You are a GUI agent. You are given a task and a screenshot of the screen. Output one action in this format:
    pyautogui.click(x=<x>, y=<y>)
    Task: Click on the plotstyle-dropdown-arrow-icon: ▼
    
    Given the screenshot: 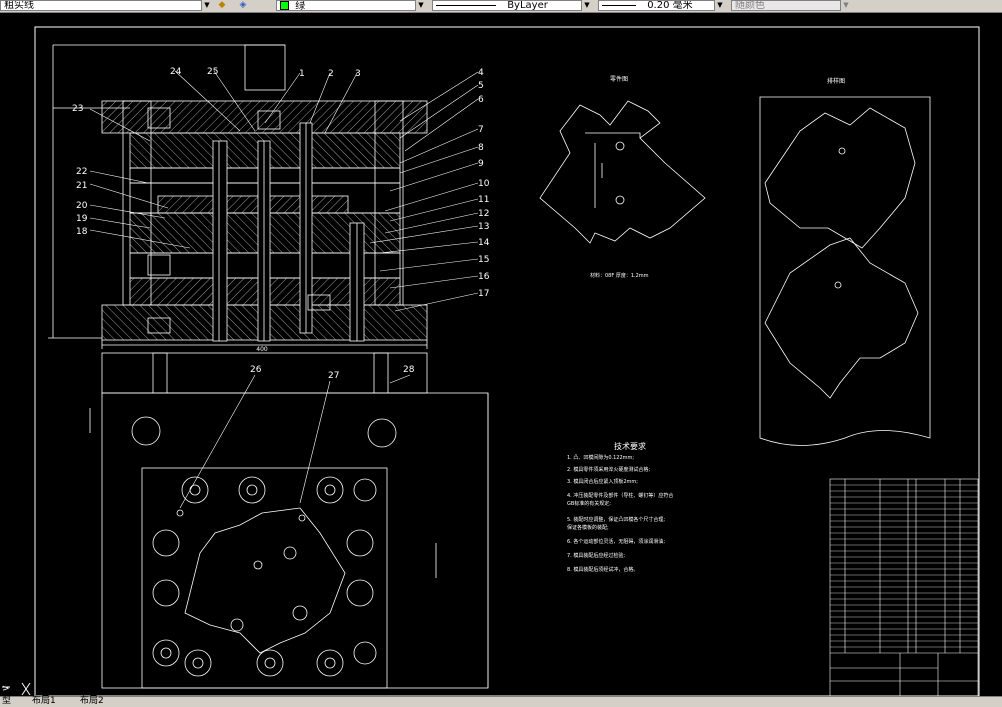 What is the action you would take?
    pyautogui.click(x=845, y=5)
    